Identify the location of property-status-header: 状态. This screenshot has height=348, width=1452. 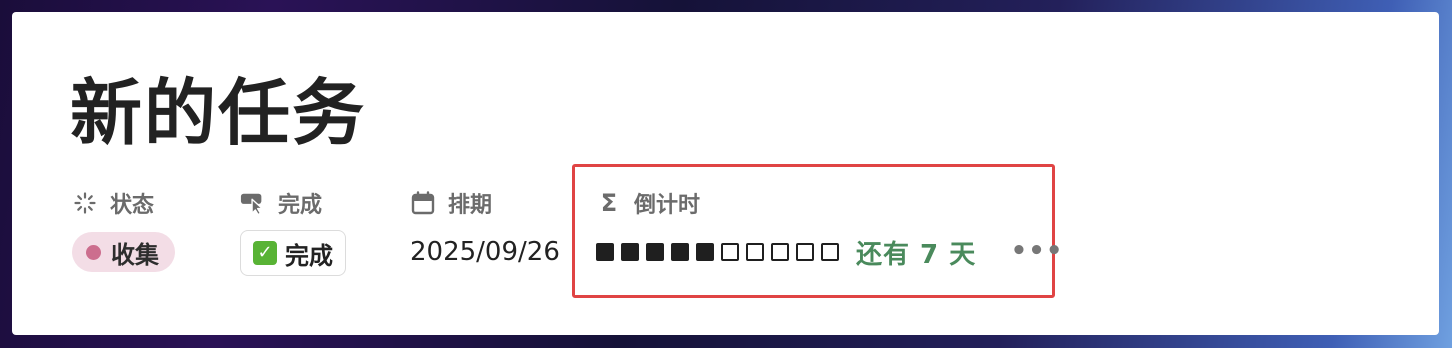
(113, 203).